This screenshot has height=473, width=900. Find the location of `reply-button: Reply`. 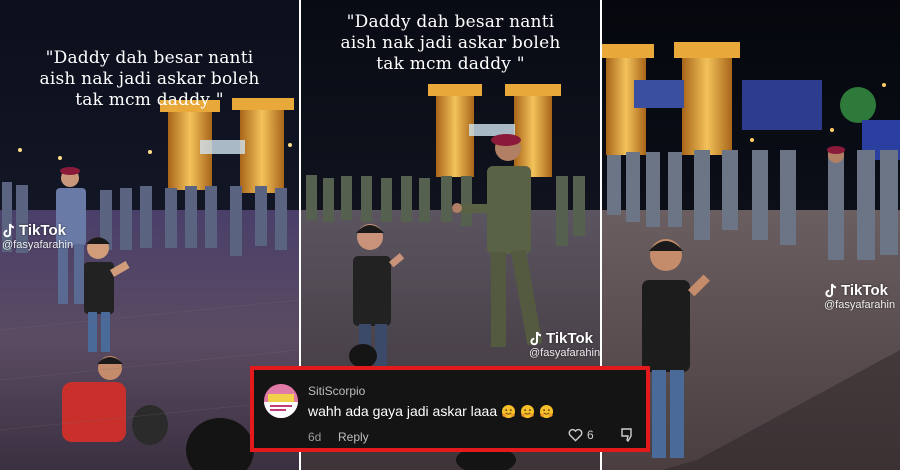

reply-button: Reply is located at coordinates (353, 437).